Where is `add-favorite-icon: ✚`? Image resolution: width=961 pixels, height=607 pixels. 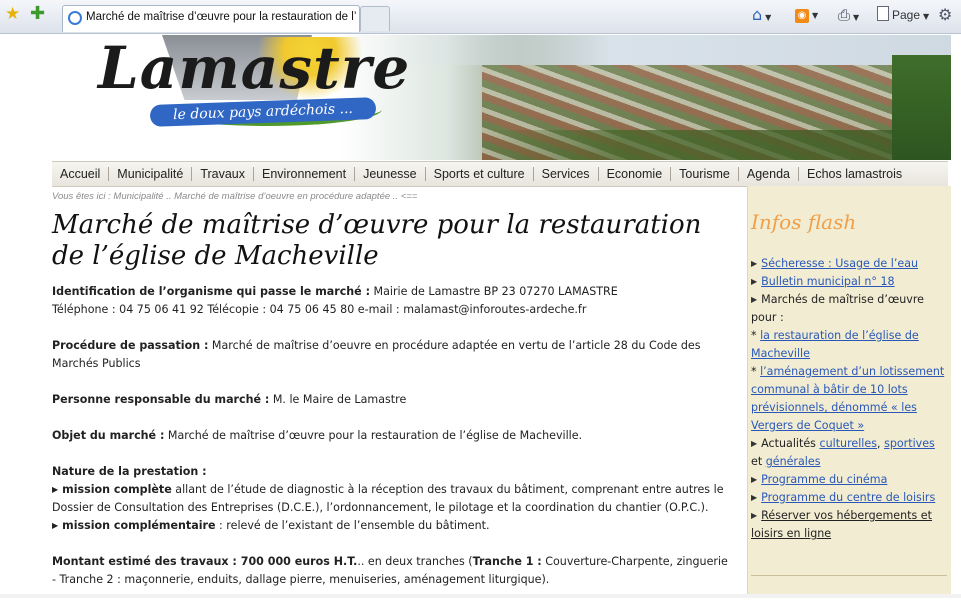 add-favorite-icon: ✚ is located at coordinates (37, 14).